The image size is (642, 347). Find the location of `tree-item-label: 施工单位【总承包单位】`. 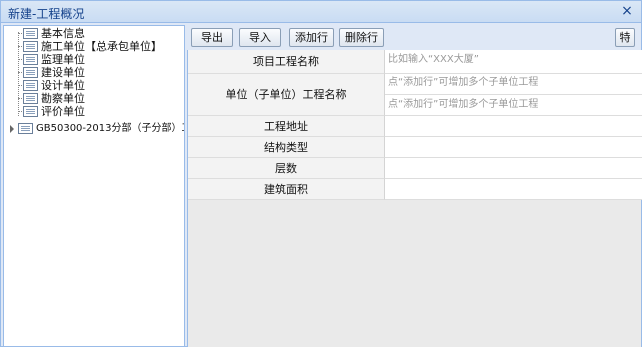

tree-item-label: 施工单位【总承包单位】 is located at coordinates (101, 46).